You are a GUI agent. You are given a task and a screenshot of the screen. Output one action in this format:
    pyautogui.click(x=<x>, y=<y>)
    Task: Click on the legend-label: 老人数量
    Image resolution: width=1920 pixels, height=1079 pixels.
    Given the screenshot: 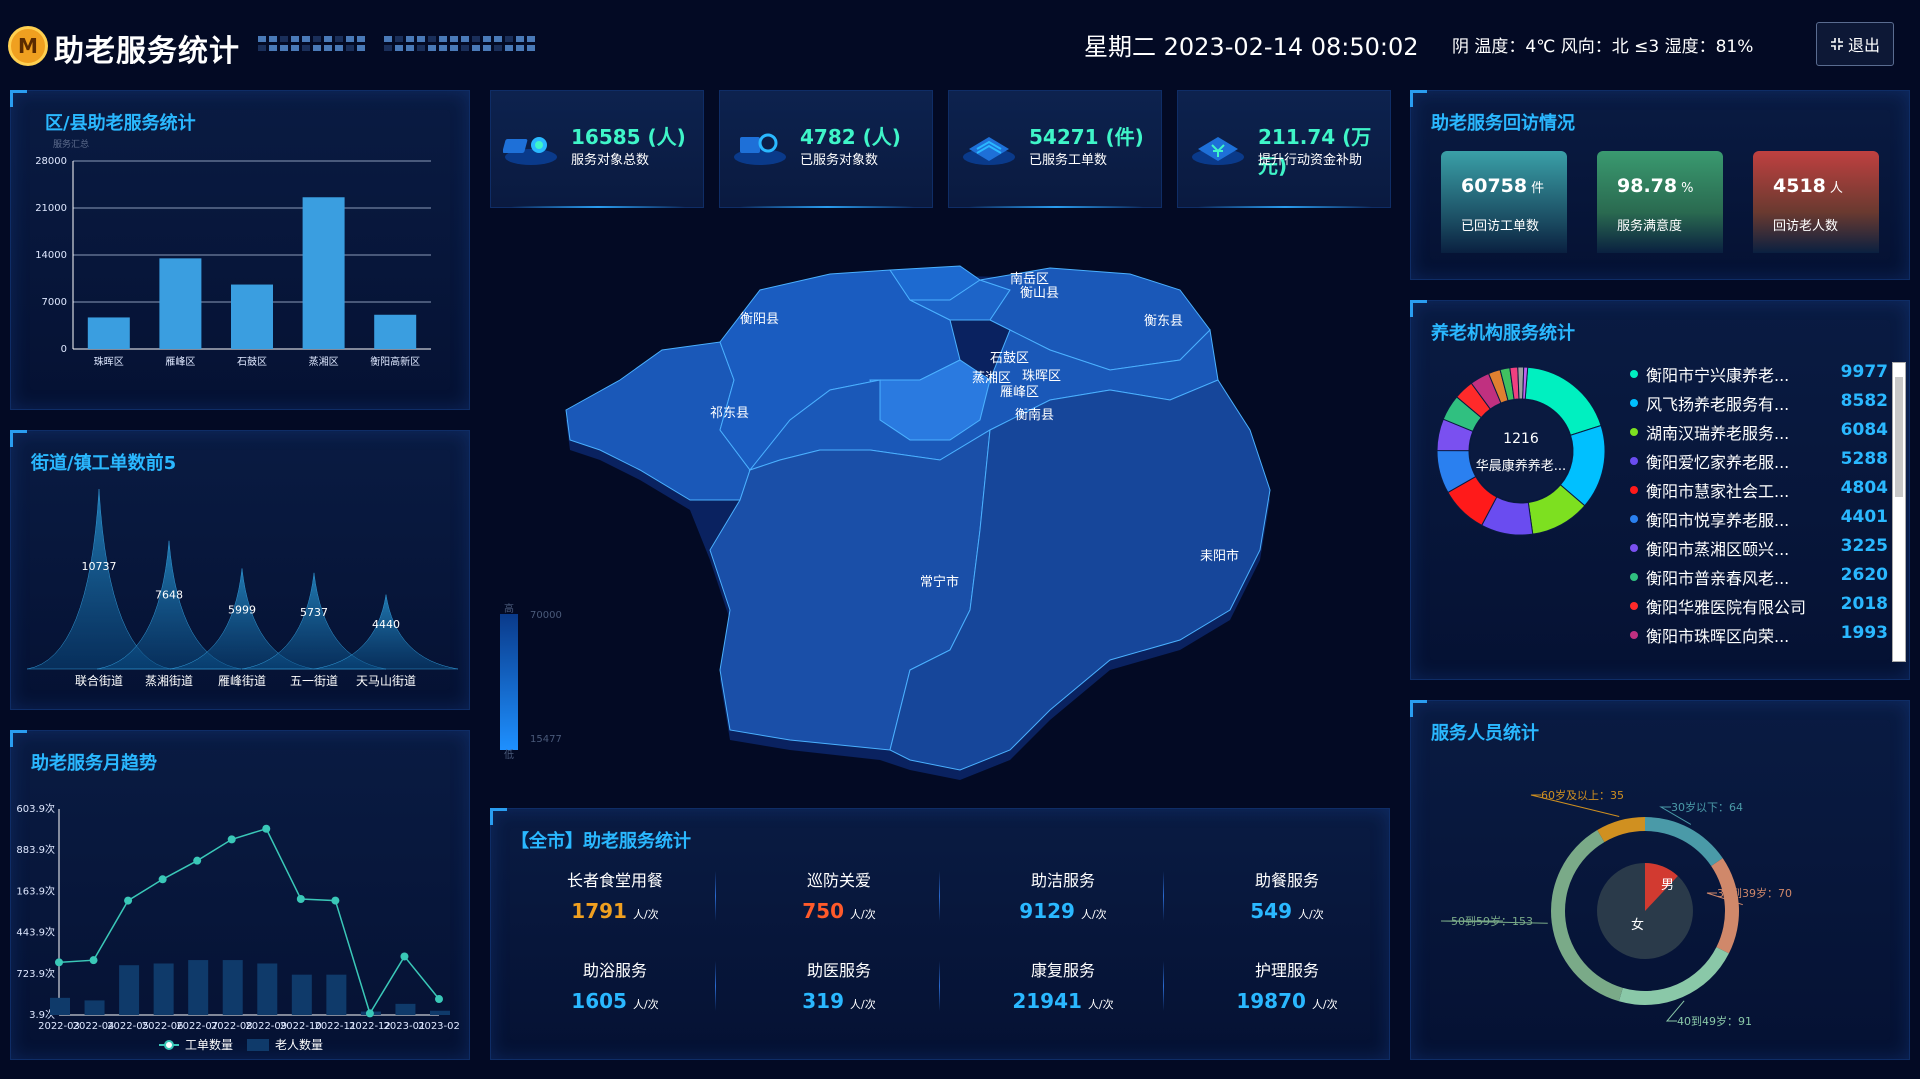 What is the action you would take?
    pyautogui.click(x=299, y=1044)
    